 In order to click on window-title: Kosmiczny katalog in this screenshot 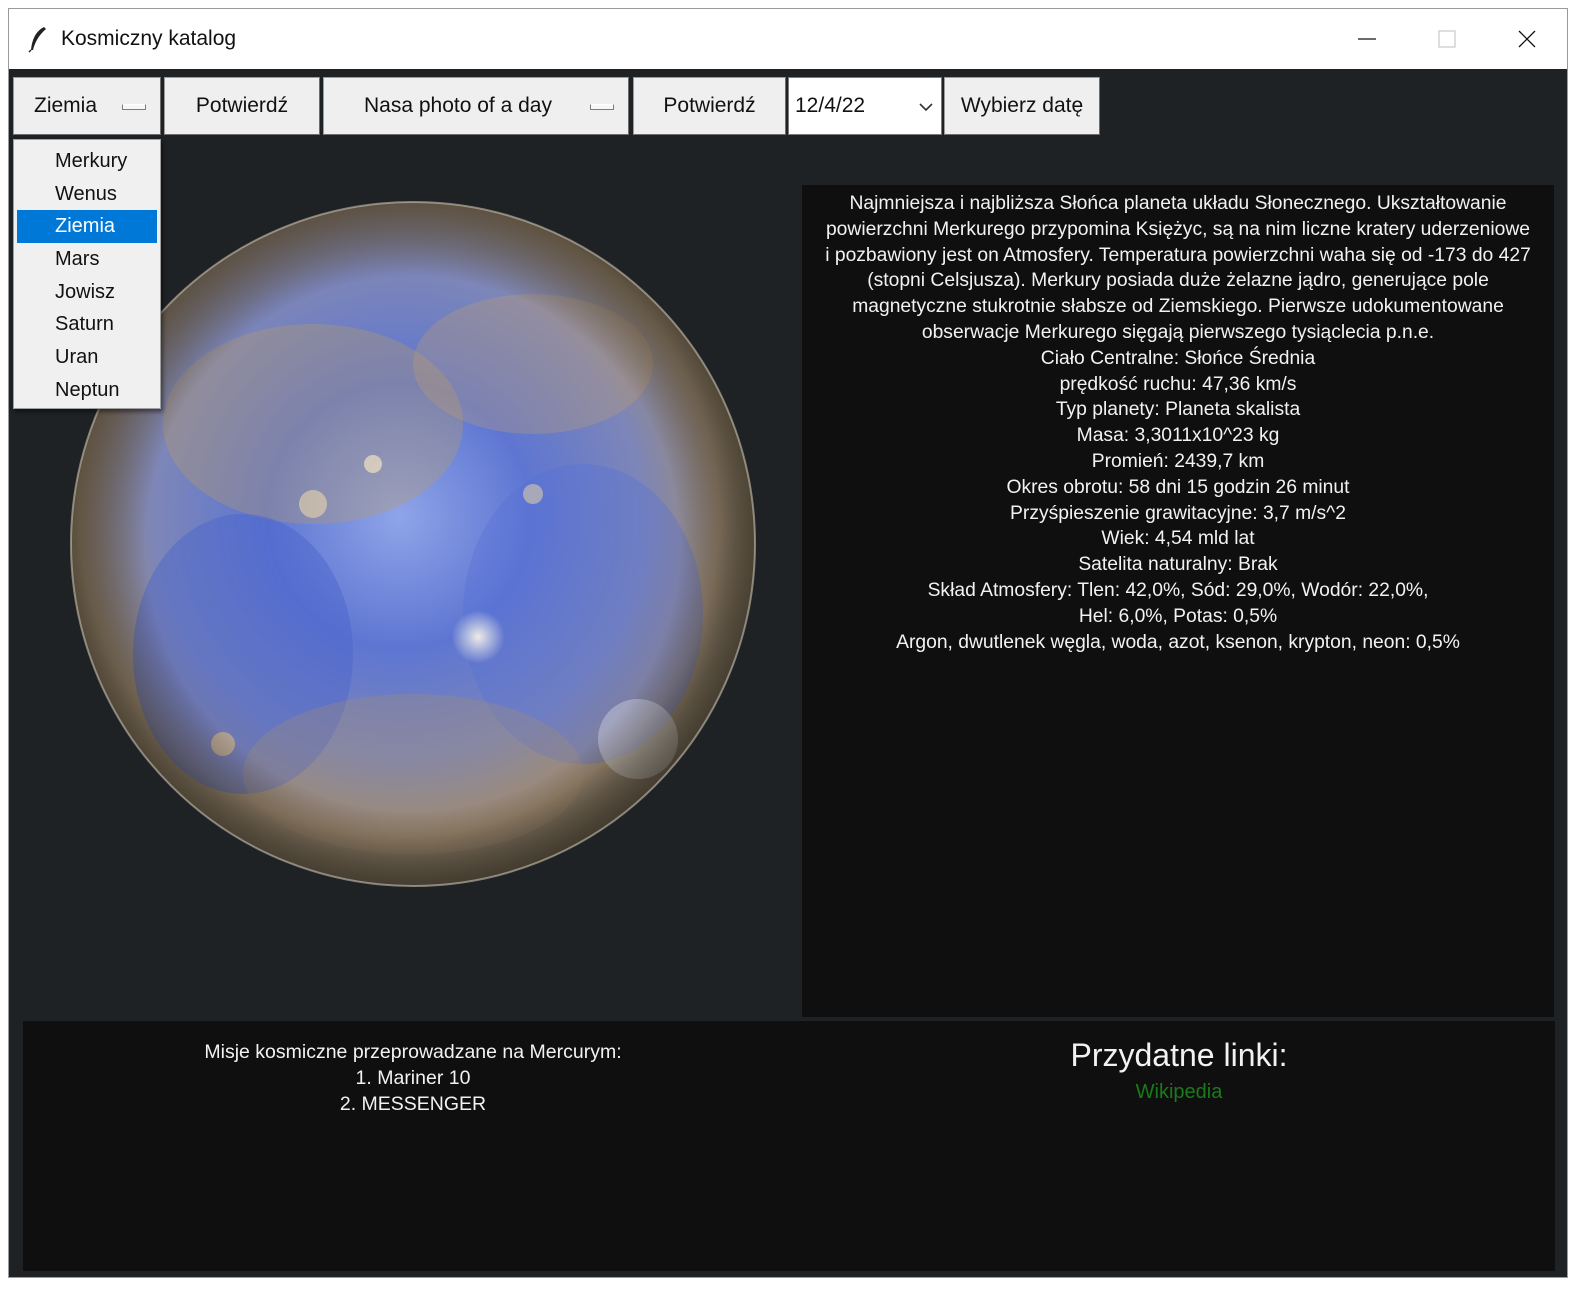, I will do `click(149, 38)`.